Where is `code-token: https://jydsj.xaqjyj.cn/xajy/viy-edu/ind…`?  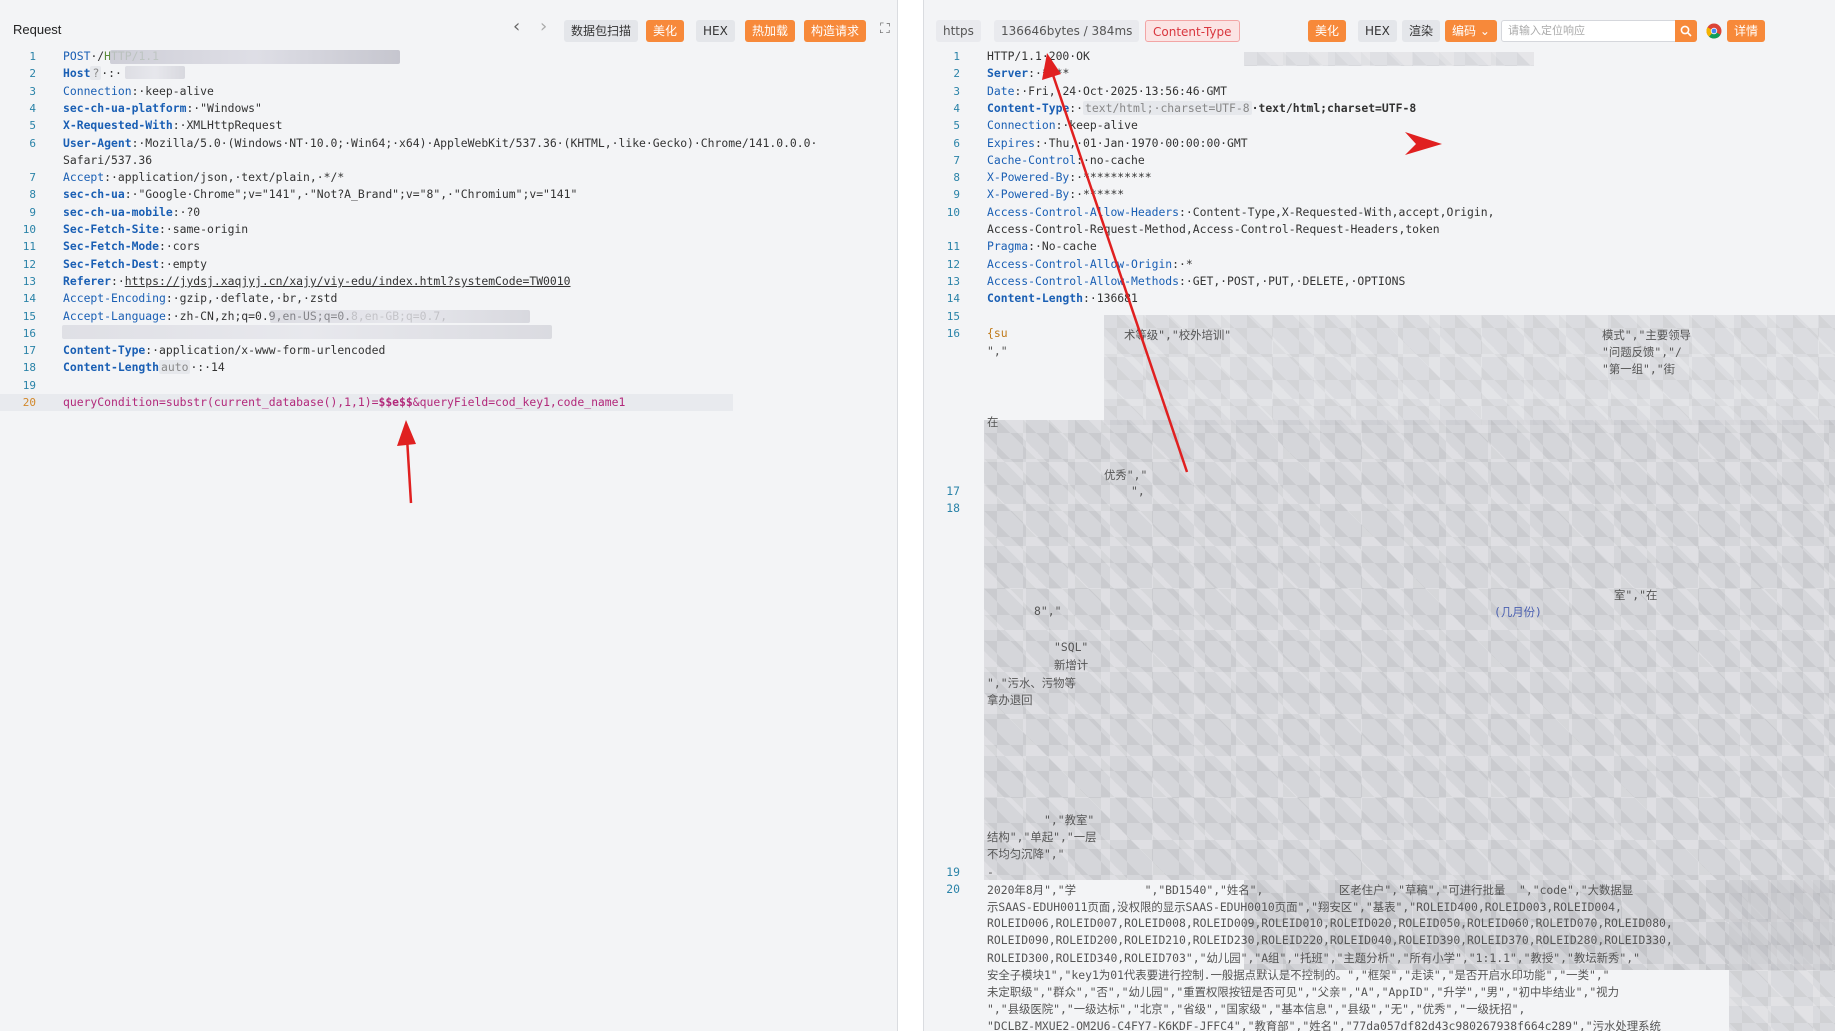
code-token: https://jydsj.xaqjyj.cn/xajy/viy-edu/ind… is located at coordinates (347, 280).